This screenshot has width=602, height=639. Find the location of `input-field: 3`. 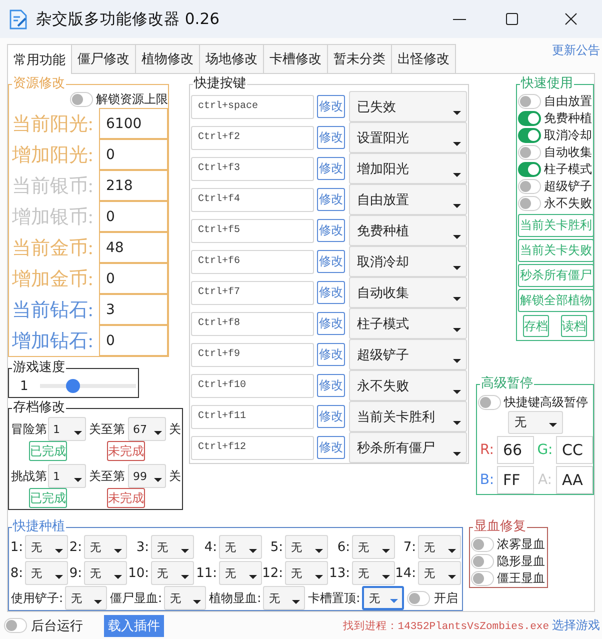

input-field: 3 is located at coordinates (133, 309).